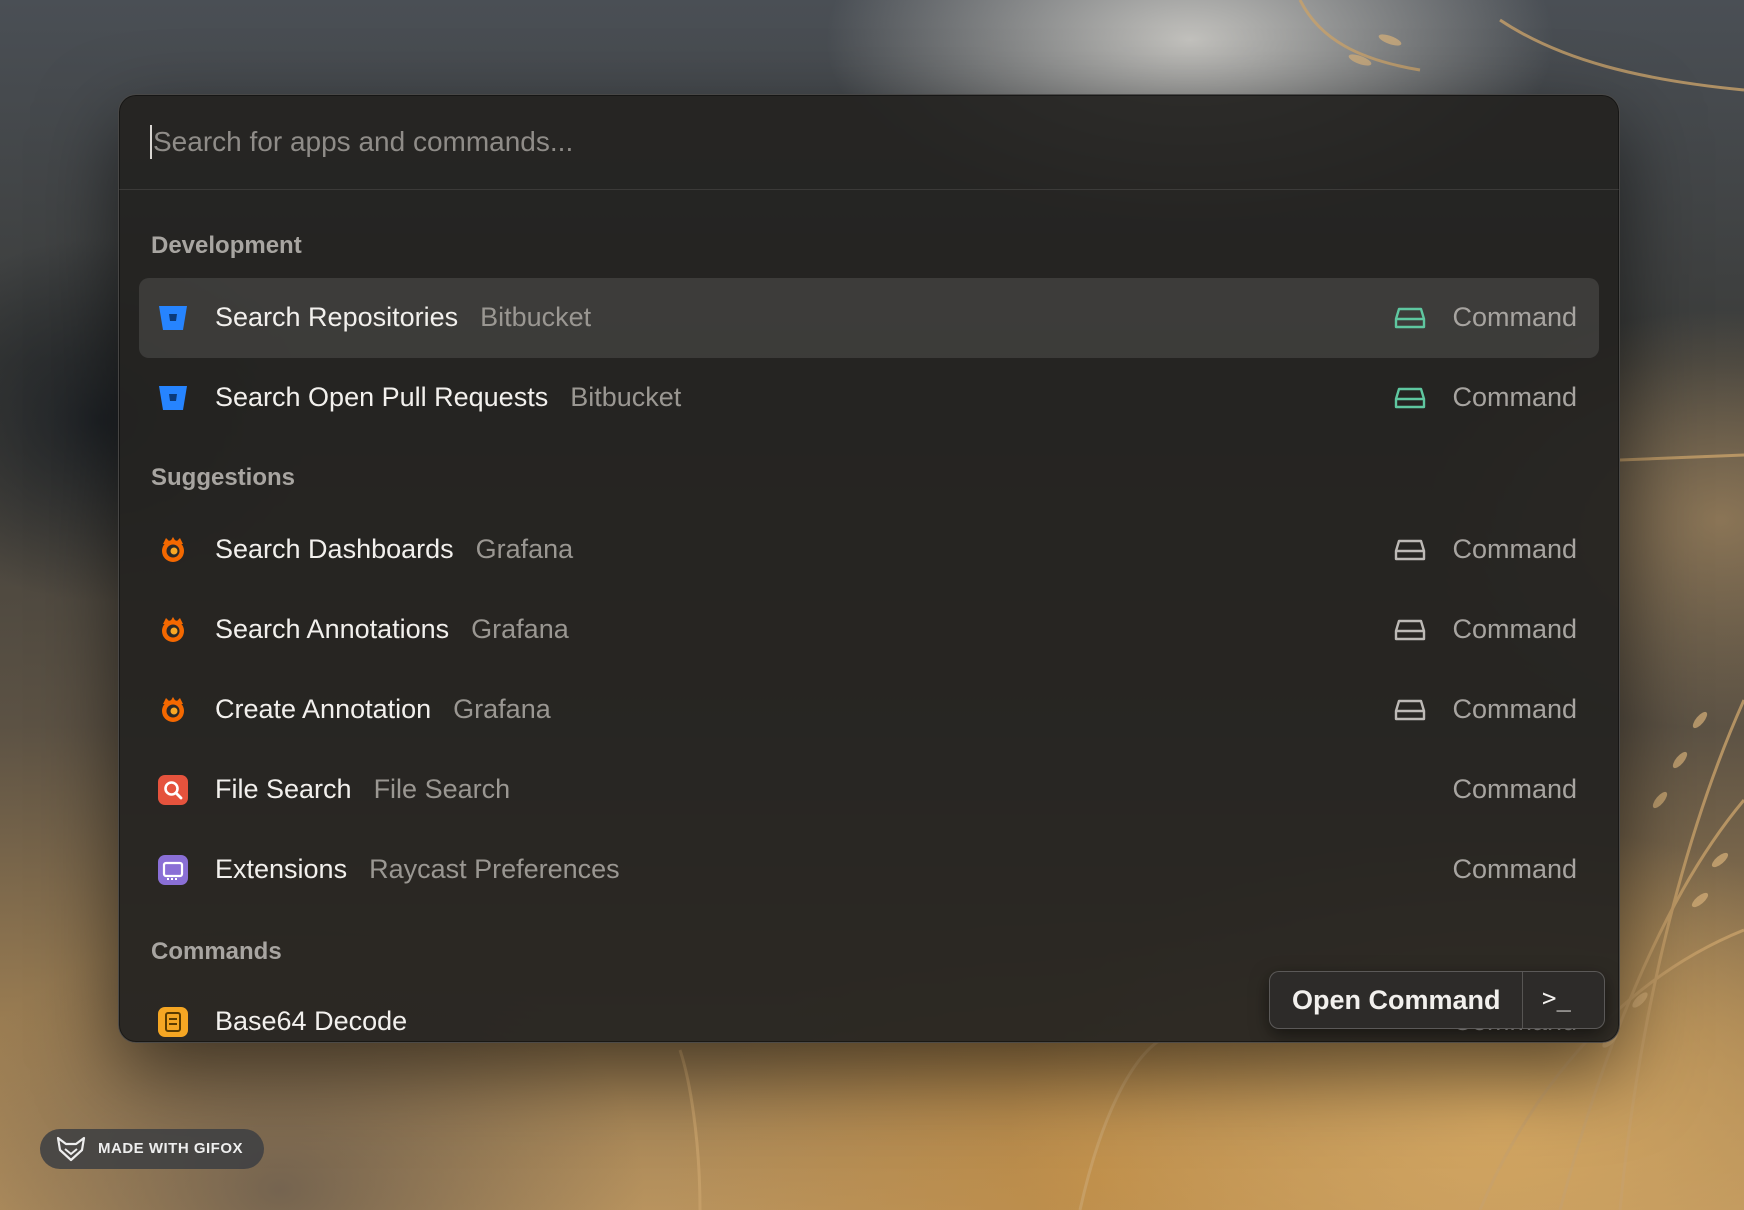 The width and height of the screenshot is (1744, 1210). What do you see at coordinates (173, 1022) in the screenshot?
I see `base64-icon` at bounding box center [173, 1022].